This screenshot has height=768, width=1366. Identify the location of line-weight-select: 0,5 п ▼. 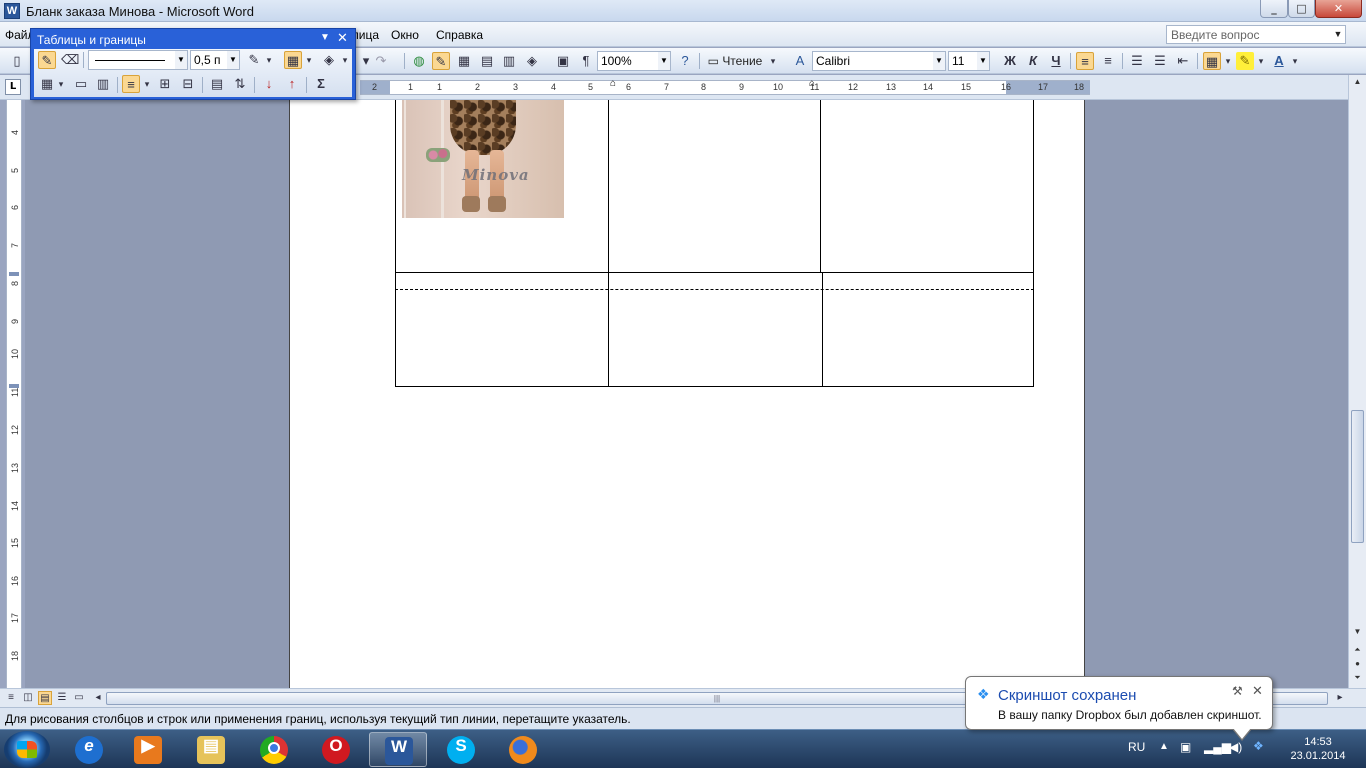
(215, 60).